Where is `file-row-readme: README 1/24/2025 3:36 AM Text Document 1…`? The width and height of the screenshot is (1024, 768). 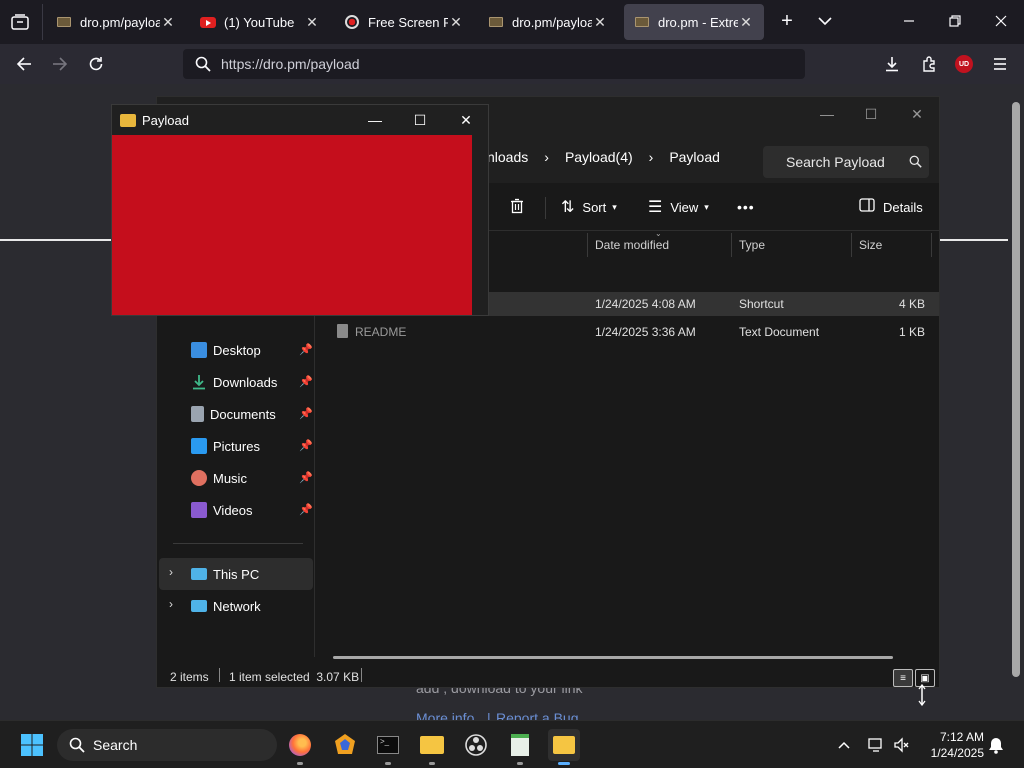 file-row-readme: README 1/24/2025 3:36 AM Text Document 1… is located at coordinates (634, 332).